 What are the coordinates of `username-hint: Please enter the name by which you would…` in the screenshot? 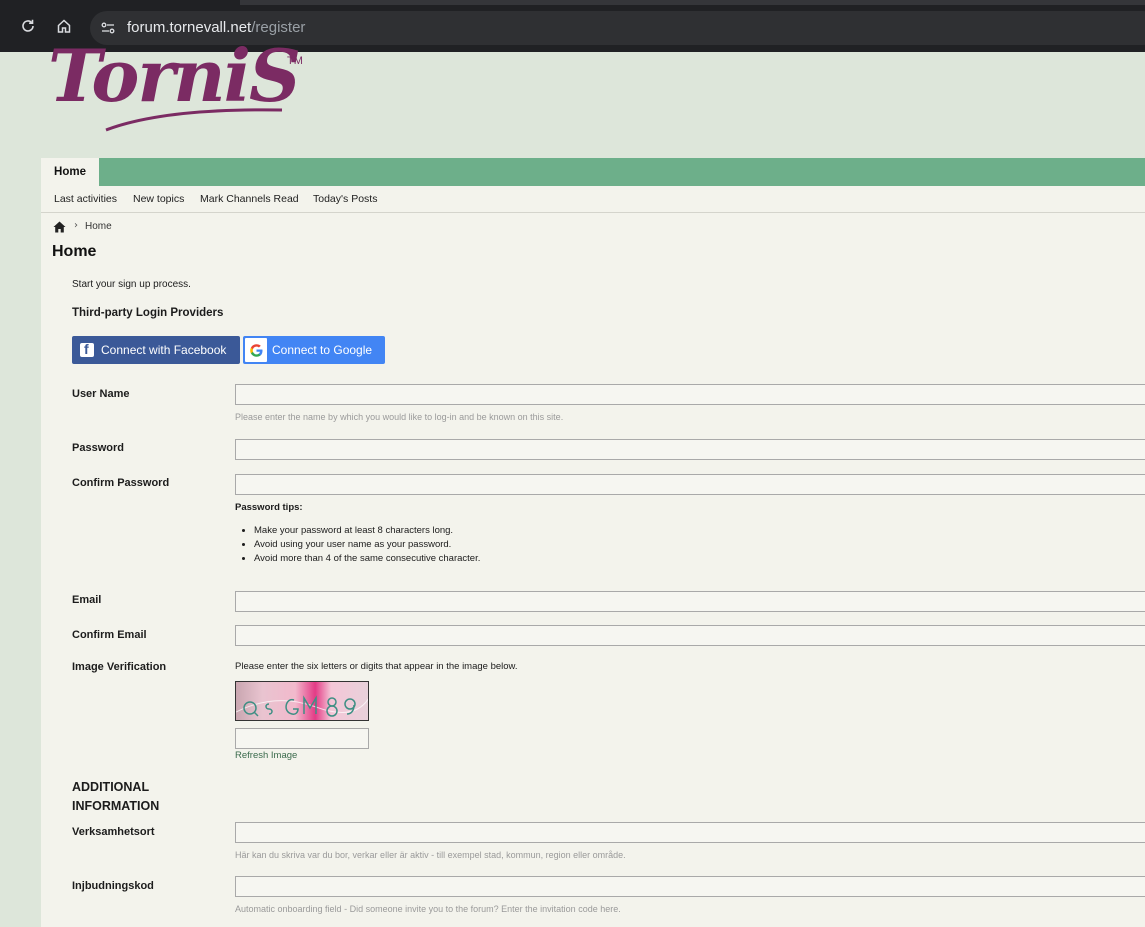 It's located at (399, 417).